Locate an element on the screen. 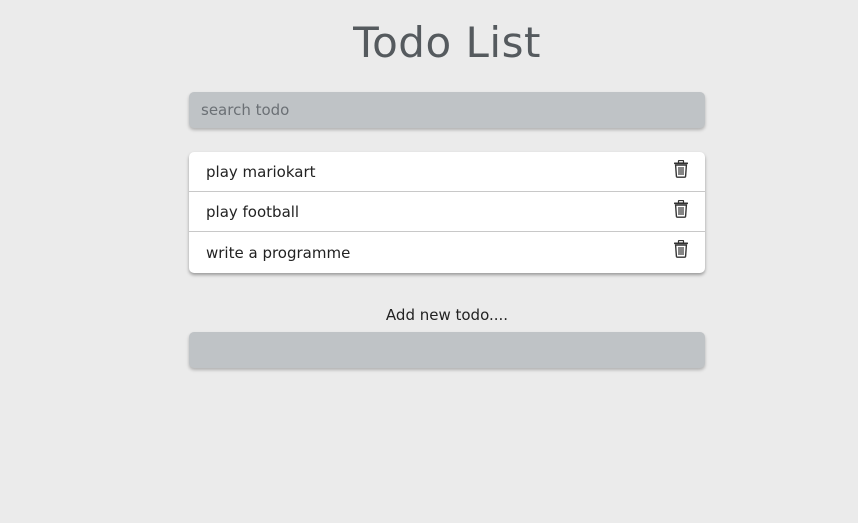 This screenshot has width=858, height=523. list-item: play football is located at coordinates (447, 212).